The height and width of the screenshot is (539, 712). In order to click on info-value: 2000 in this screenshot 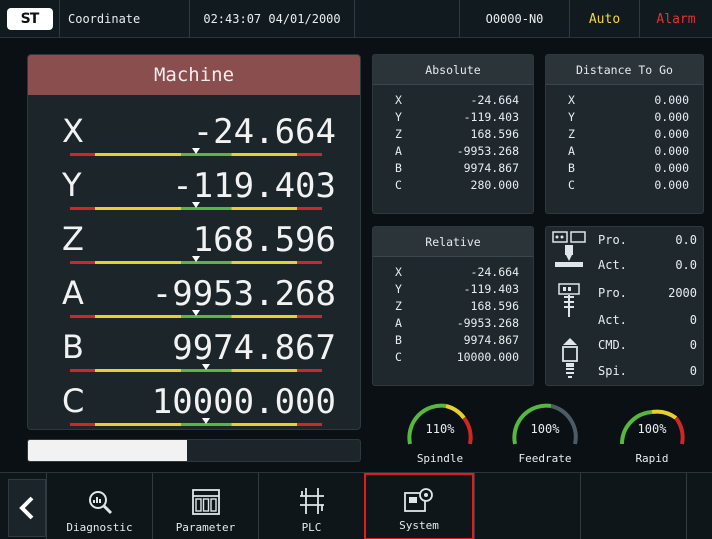, I will do `click(682, 293)`.